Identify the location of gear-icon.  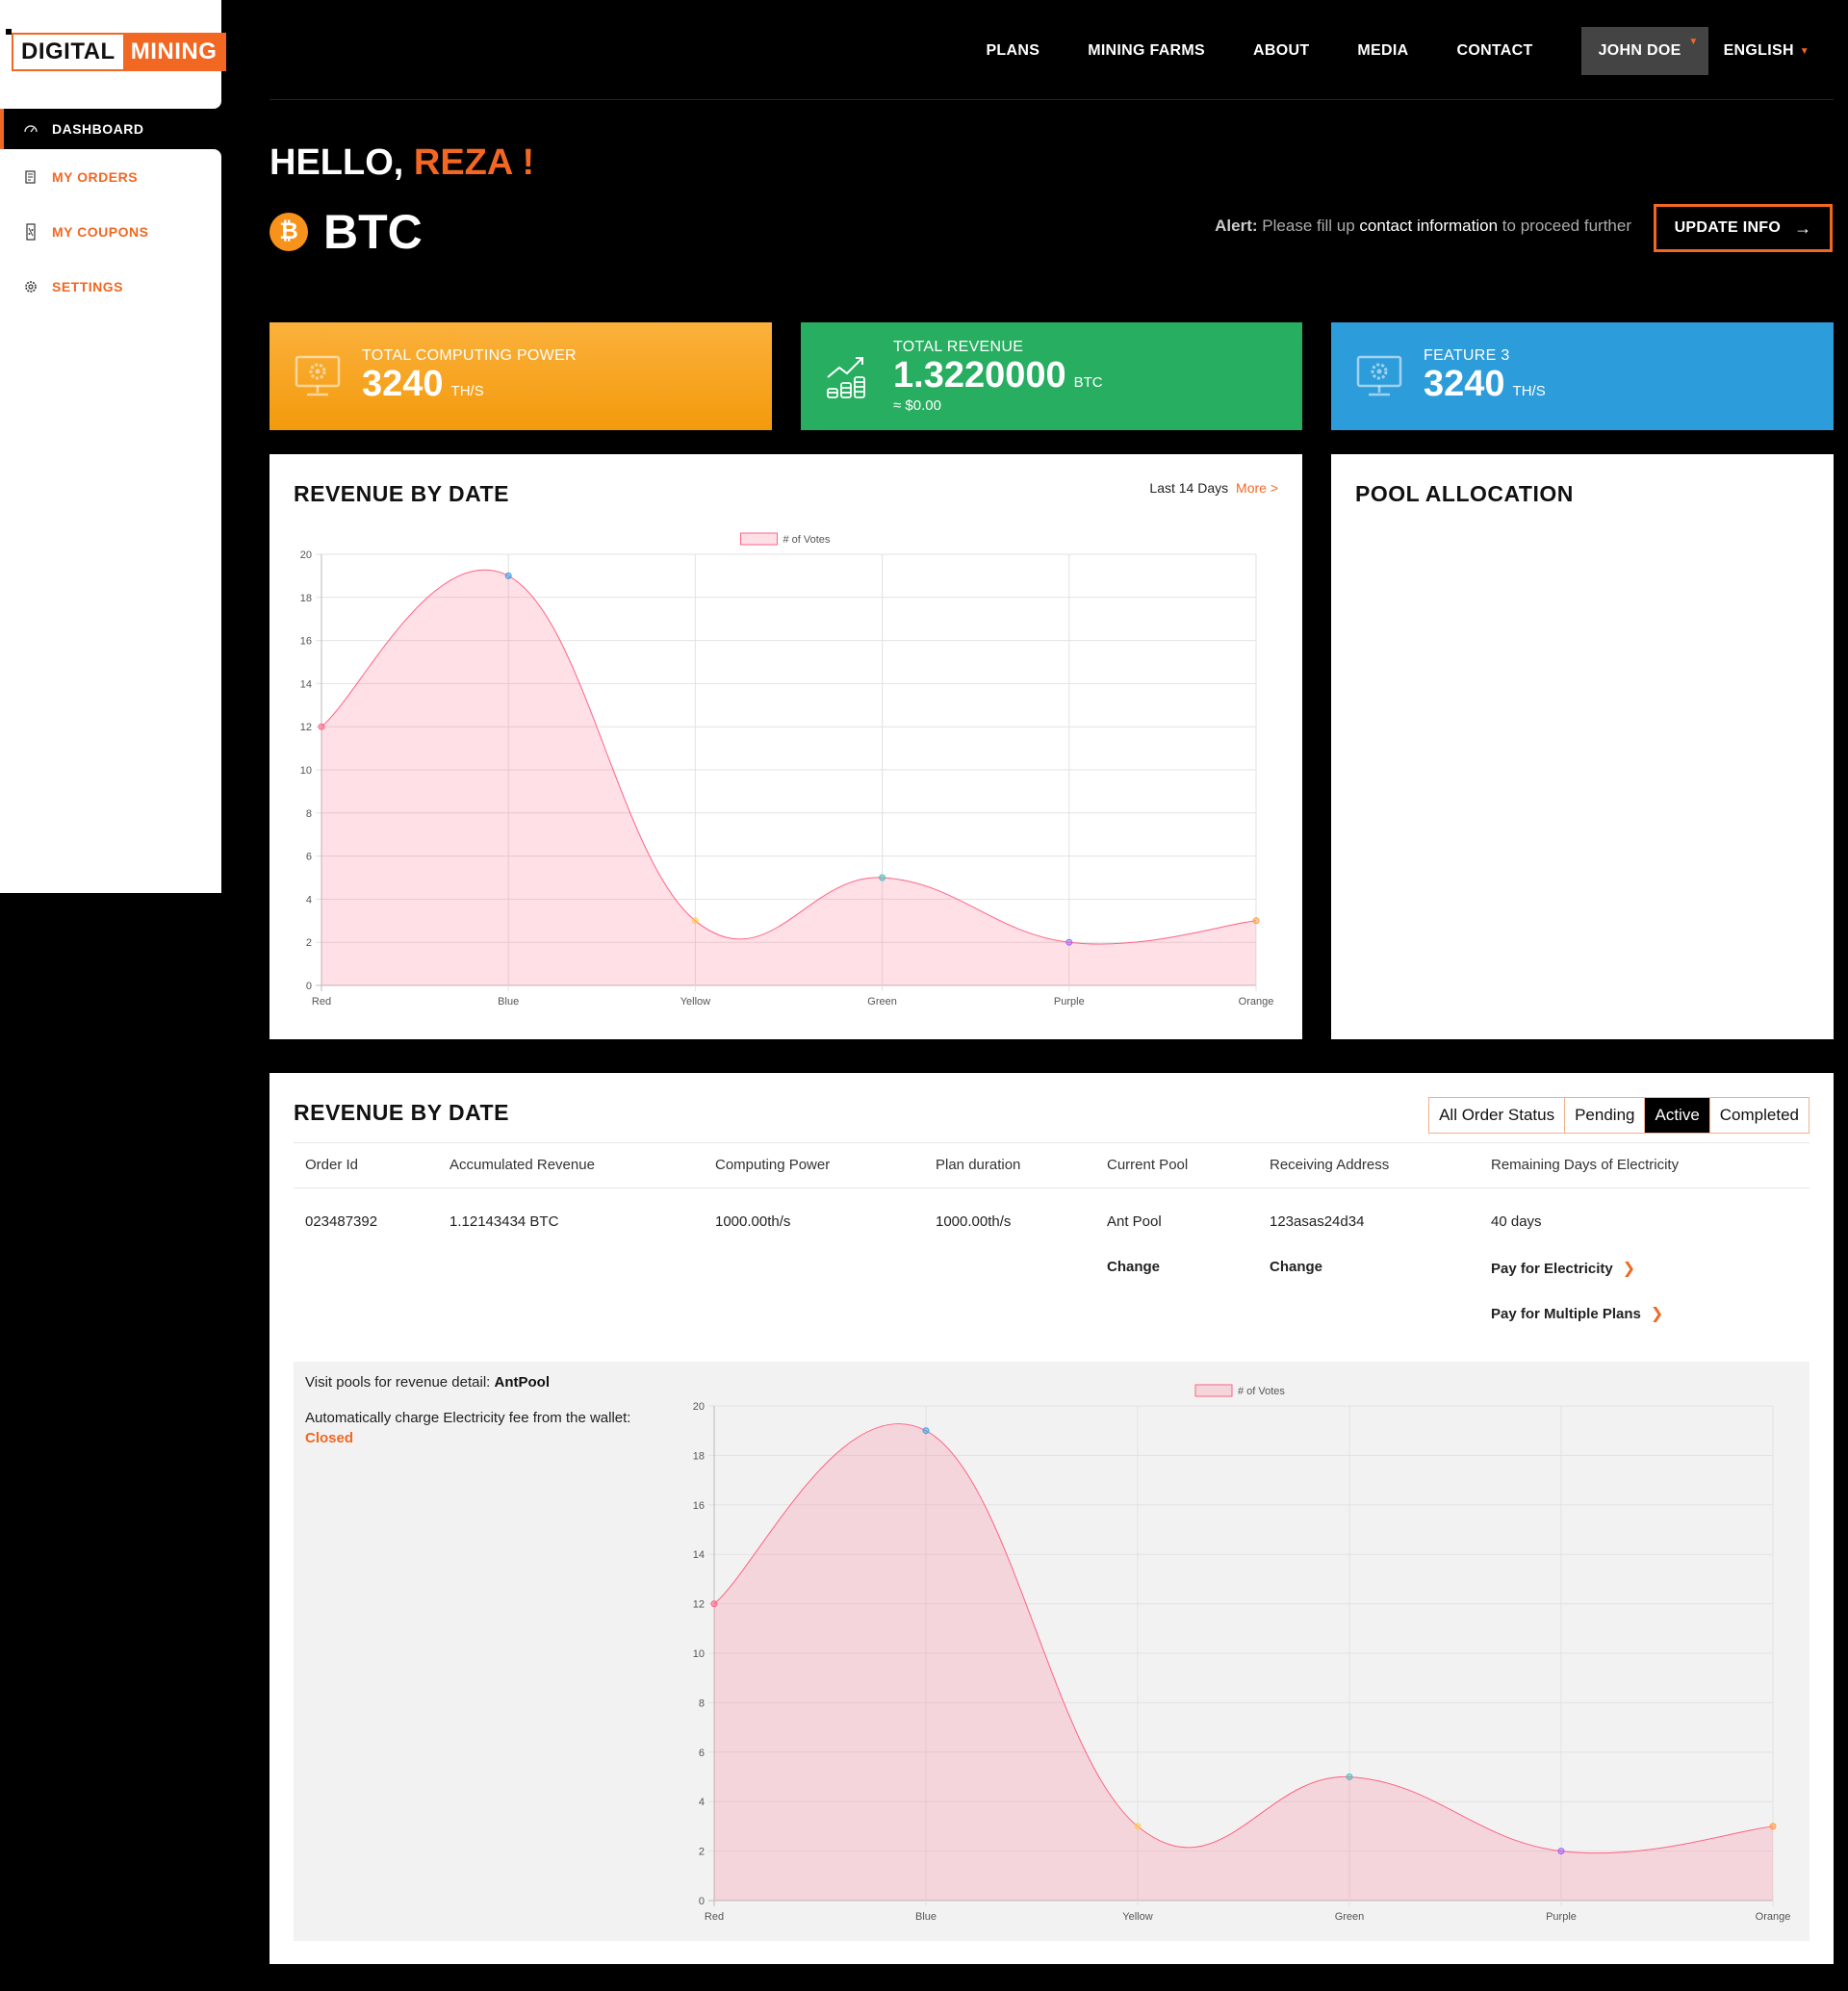
(30, 286).